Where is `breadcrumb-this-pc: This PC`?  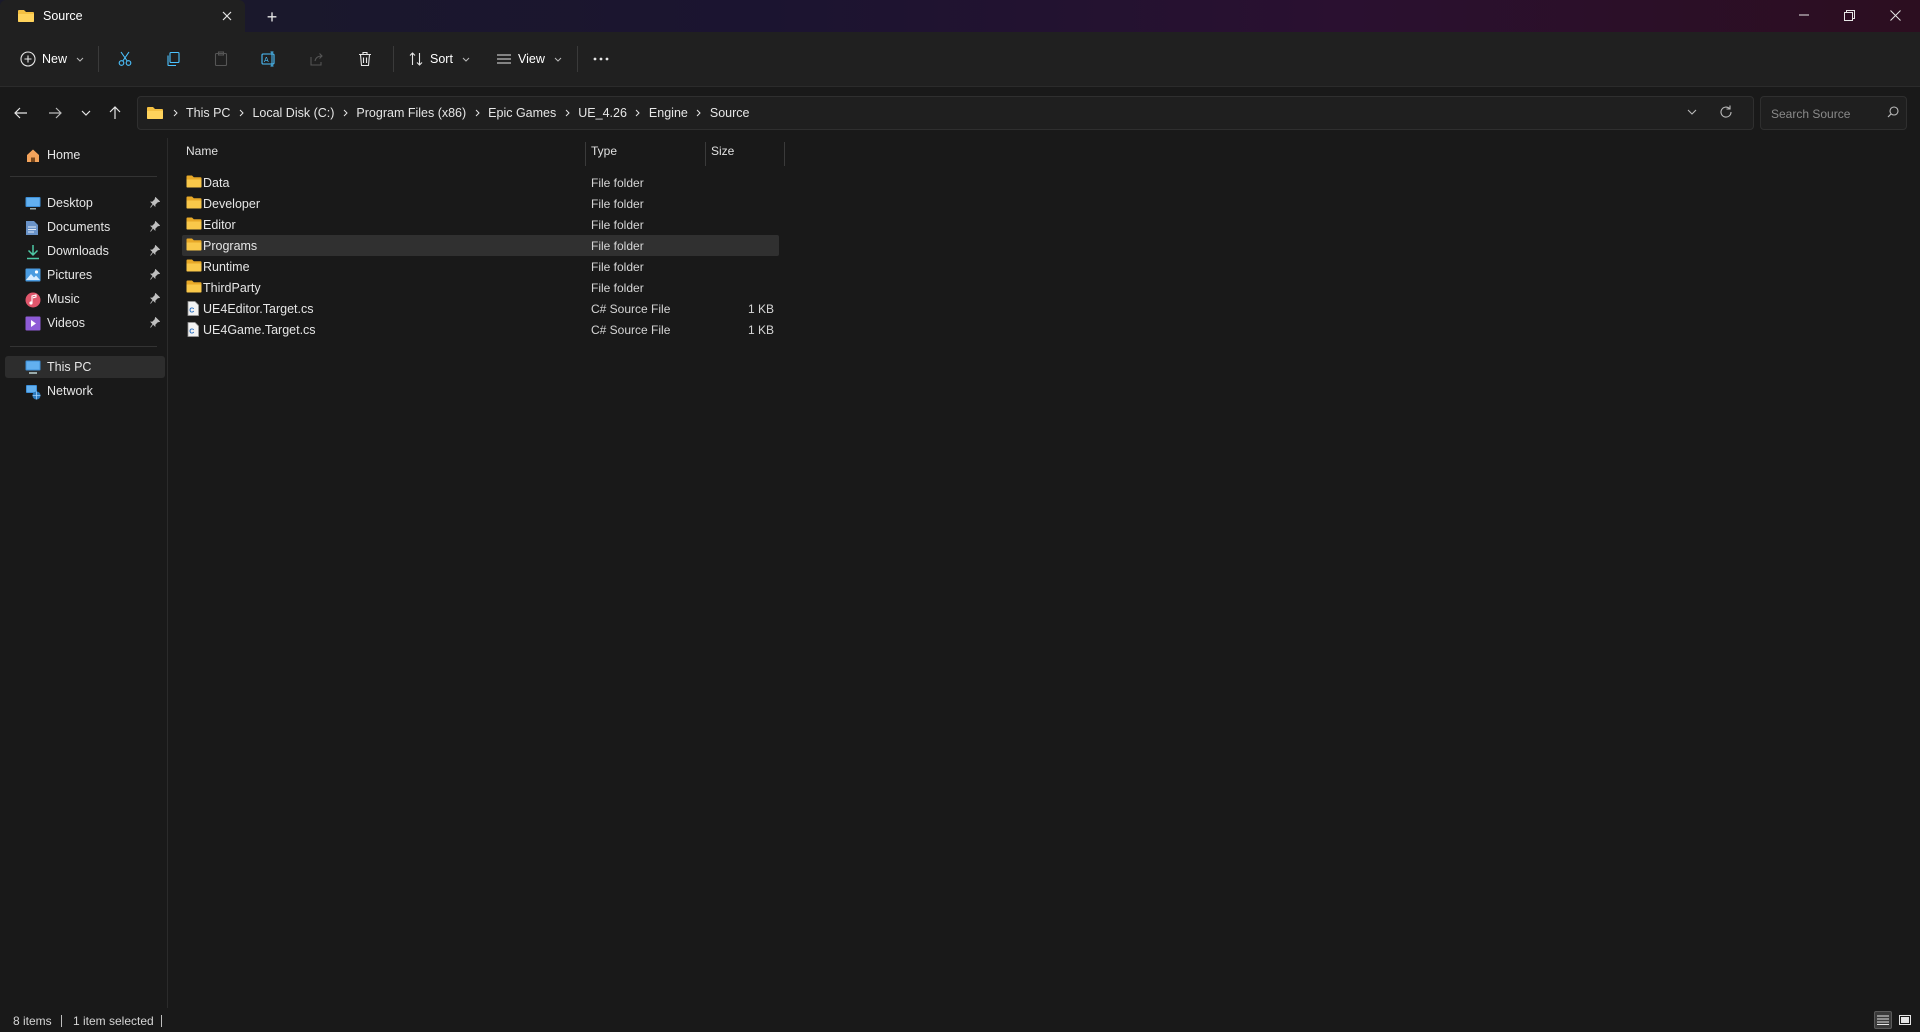 breadcrumb-this-pc: This PC is located at coordinates (208, 113).